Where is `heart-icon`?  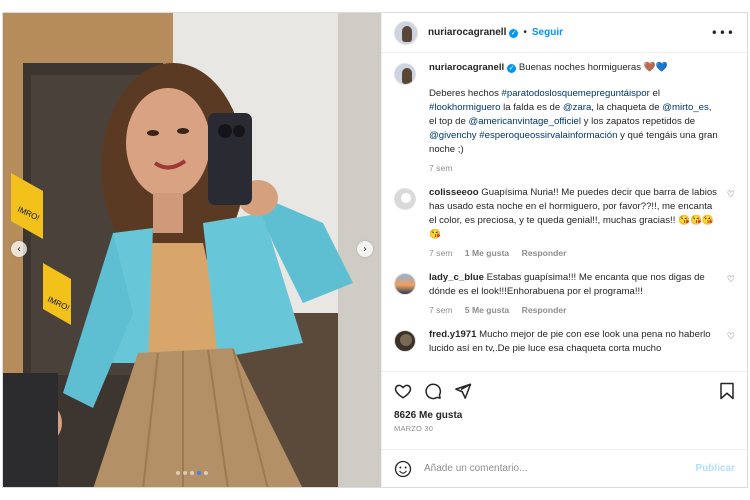
heart-icon is located at coordinates (403, 391).